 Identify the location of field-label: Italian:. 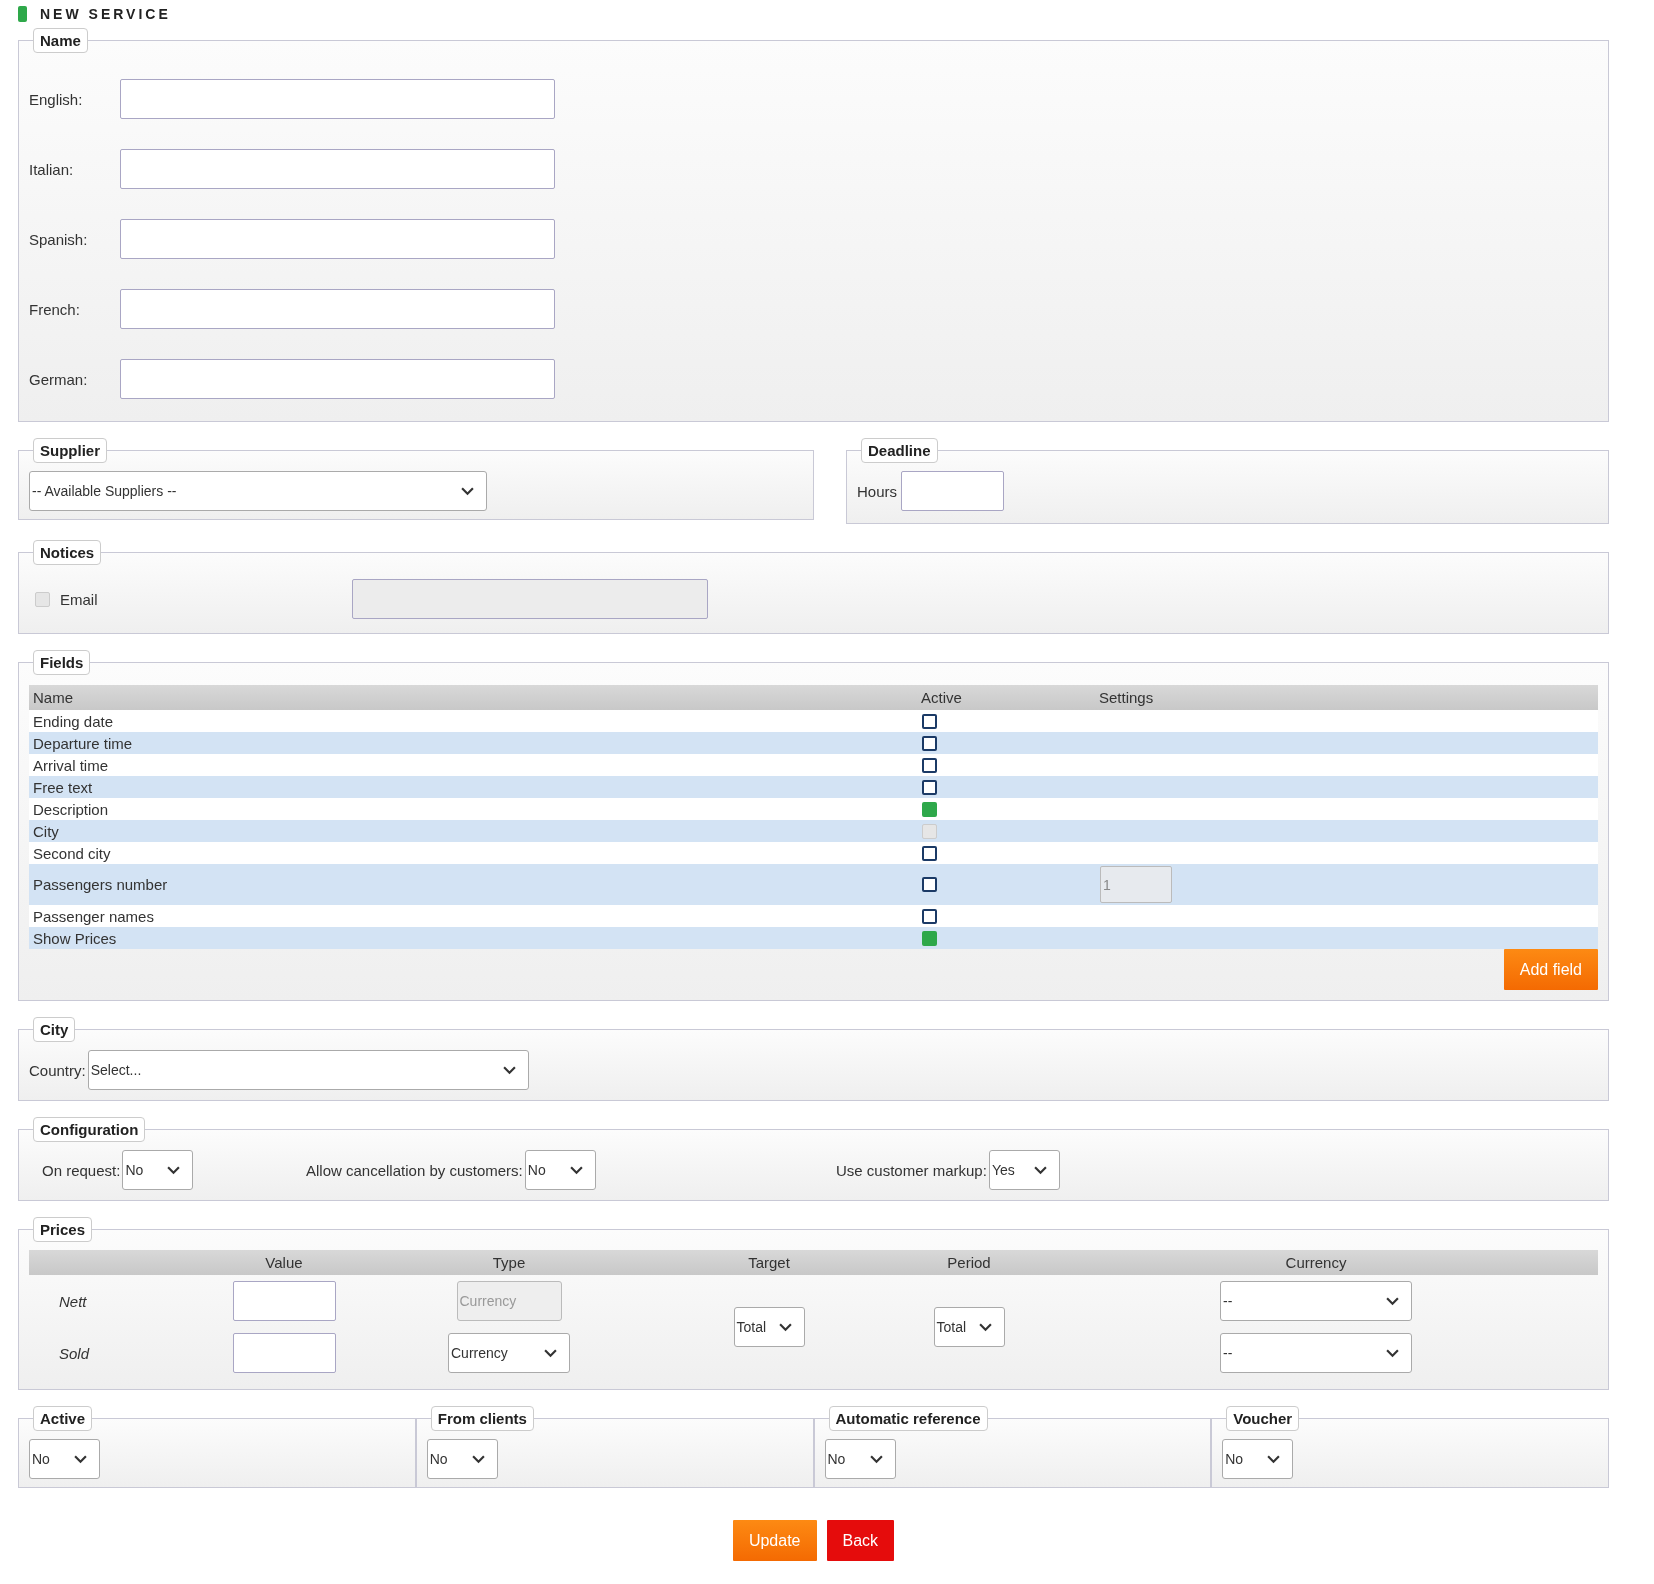
(52, 169).